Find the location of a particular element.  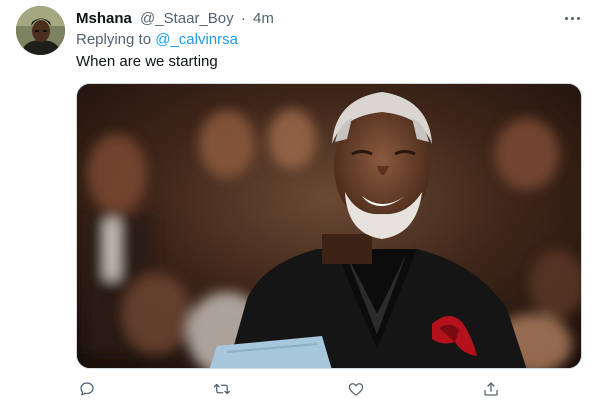

reply-icon is located at coordinates (87, 389).